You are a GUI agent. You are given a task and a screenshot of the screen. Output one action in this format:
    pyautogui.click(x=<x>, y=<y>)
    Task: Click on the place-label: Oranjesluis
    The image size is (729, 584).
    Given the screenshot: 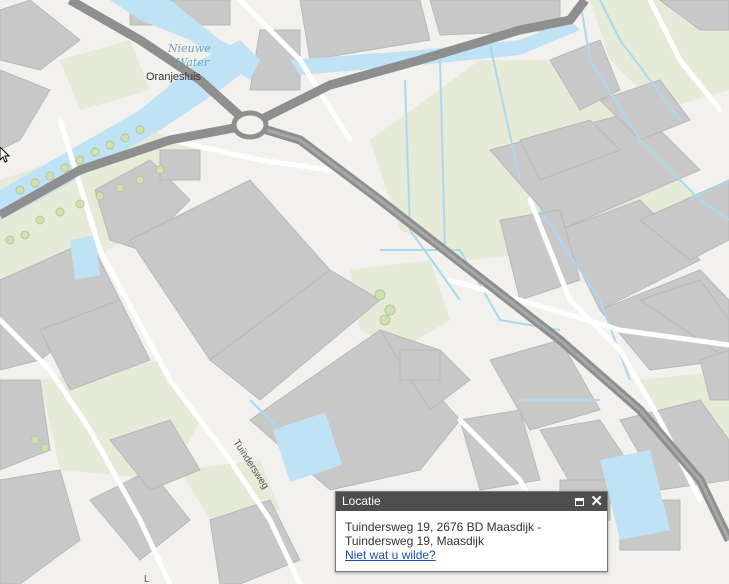 What is the action you would take?
    pyautogui.click(x=174, y=77)
    